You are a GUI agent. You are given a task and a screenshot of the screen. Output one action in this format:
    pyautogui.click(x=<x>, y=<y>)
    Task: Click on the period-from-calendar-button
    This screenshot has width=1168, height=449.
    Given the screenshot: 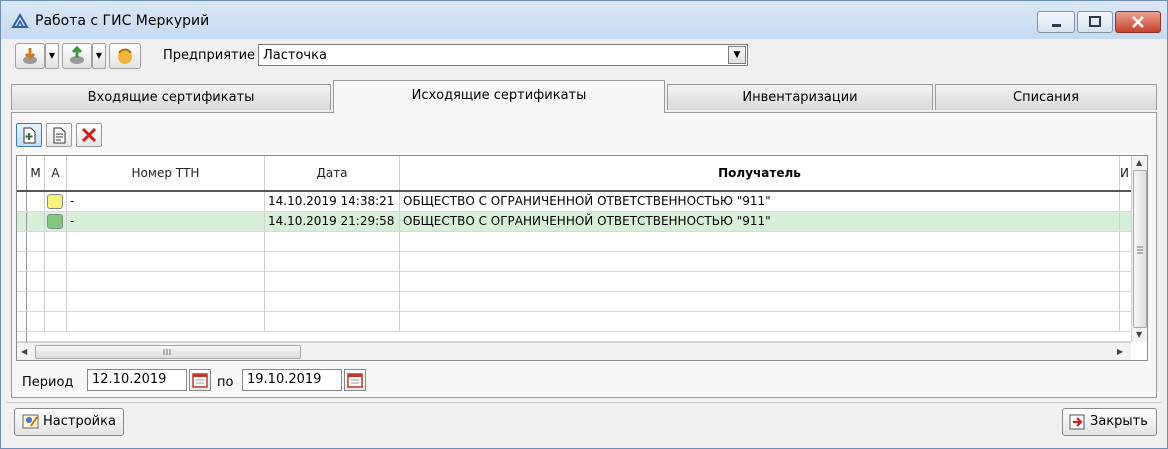 What is the action you would take?
    pyautogui.click(x=200, y=380)
    